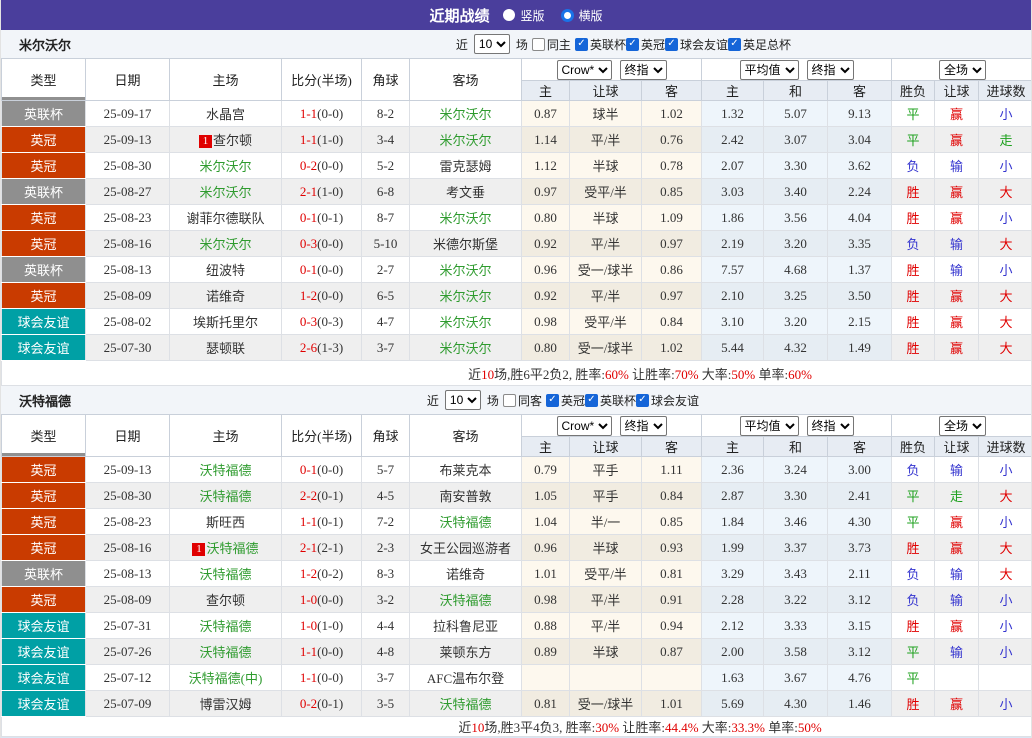  I want to click on corner-score: 5-2, so click(385, 165).